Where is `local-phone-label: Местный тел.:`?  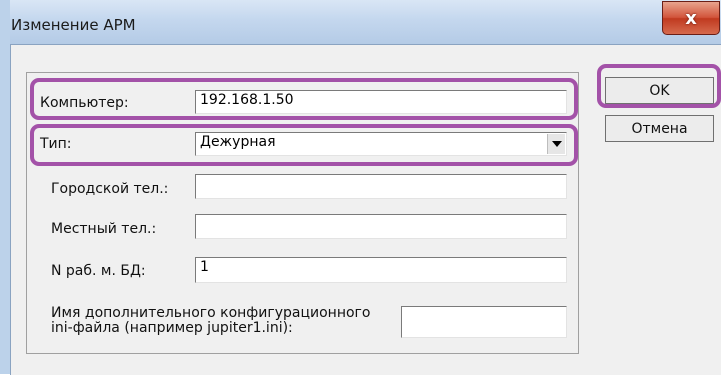 local-phone-label: Местный тел.: is located at coordinates (104, 229).